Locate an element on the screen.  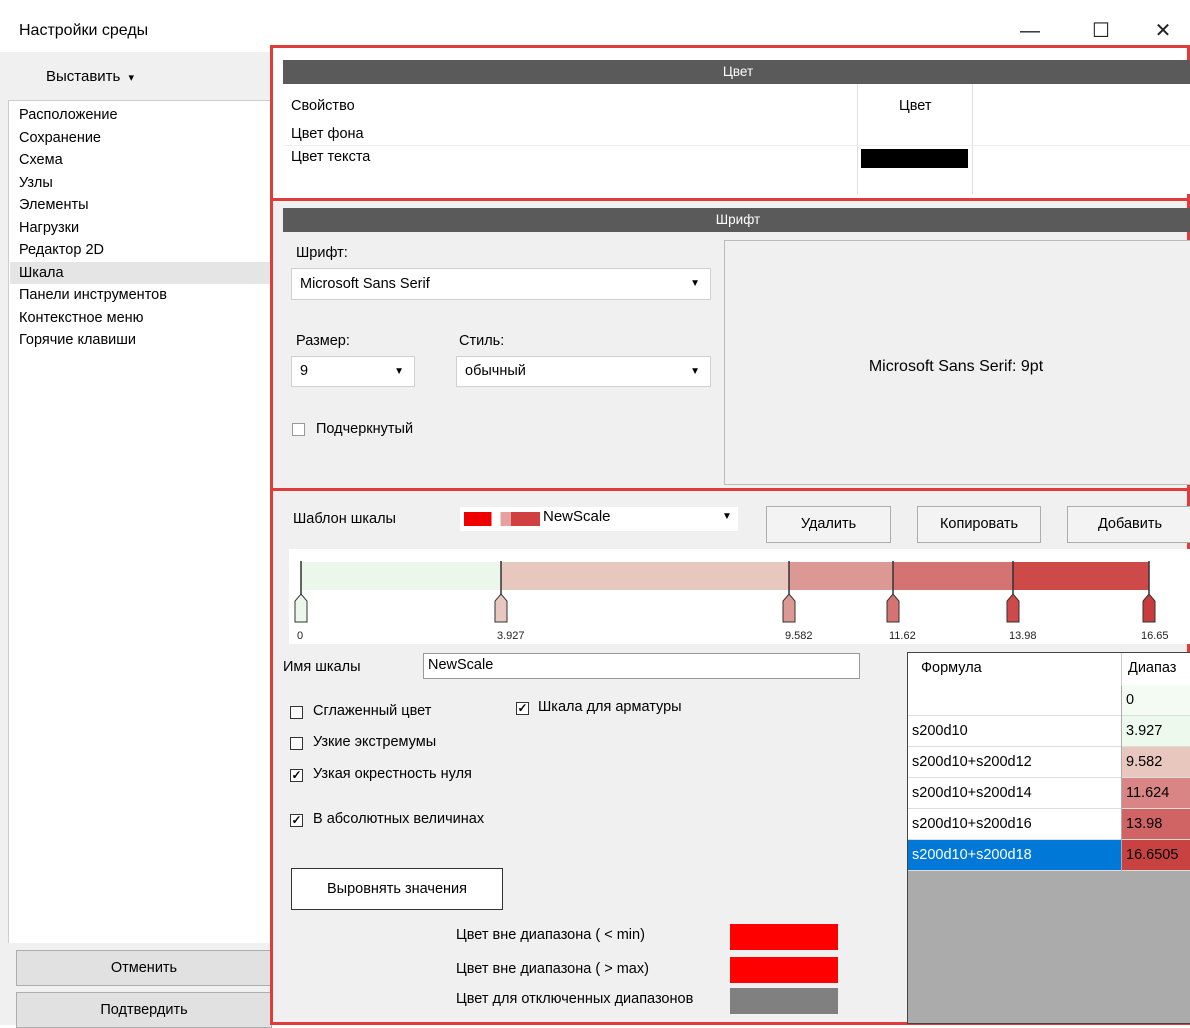
nav-item: Узлы is located at coordinates (145, 183).